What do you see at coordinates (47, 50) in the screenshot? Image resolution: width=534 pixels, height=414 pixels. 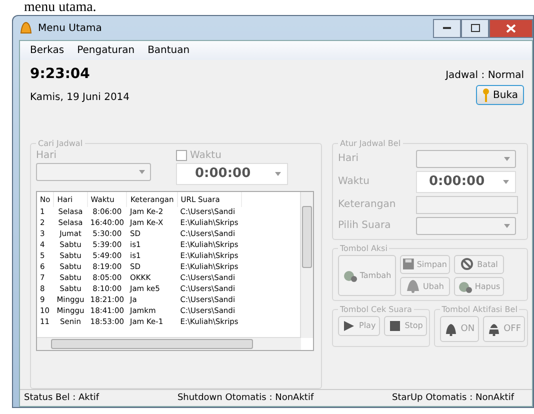 I see `menu-item: Berkas` at bounding box center [47, 50].